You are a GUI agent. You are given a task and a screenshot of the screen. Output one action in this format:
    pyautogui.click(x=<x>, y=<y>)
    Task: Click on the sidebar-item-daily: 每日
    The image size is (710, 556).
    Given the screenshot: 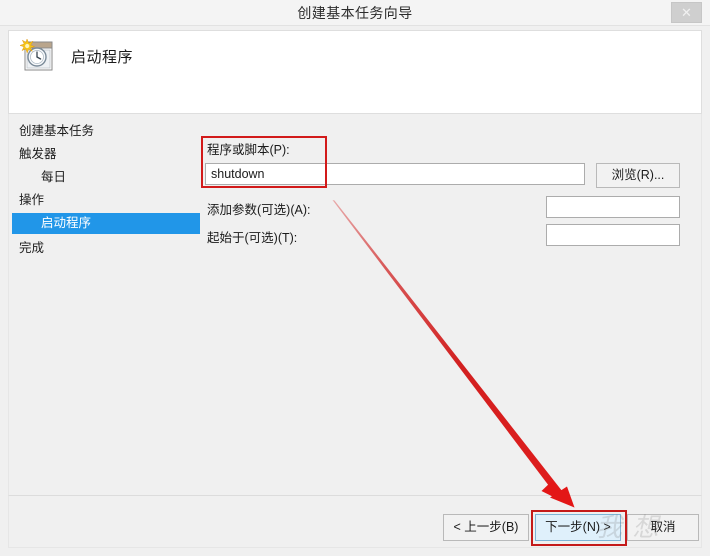 What is the action you would take?
    pyautogui.click(x=105, y=177)
    